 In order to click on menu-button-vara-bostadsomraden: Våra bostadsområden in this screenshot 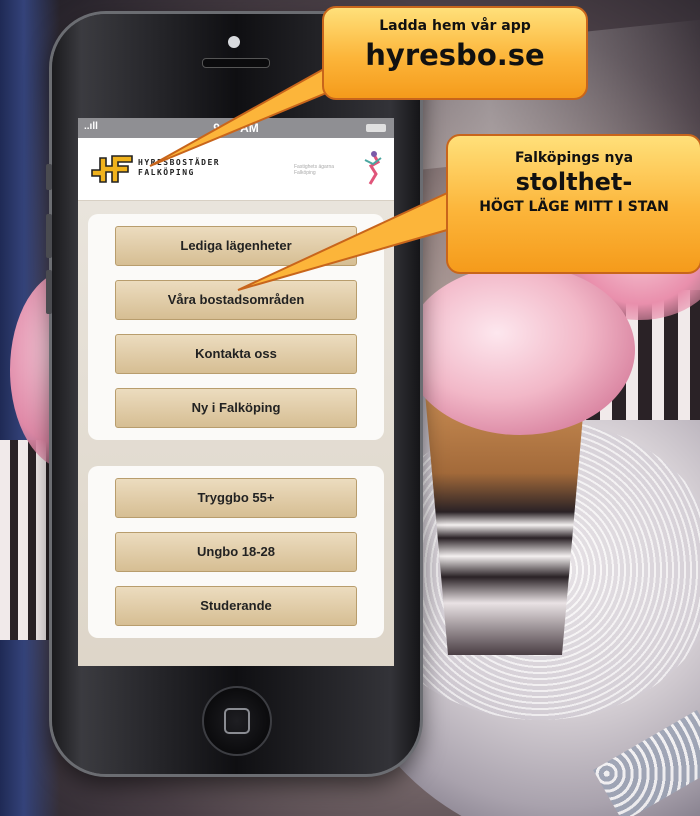, I will do `click(236, 300)`.